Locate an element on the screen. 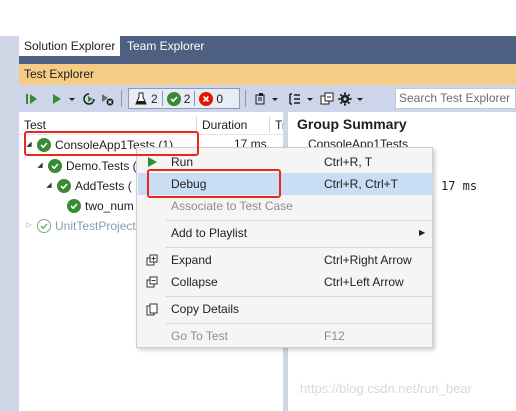  outcome-filter-group: 2 2 0 is located at coordinates (184, 98).